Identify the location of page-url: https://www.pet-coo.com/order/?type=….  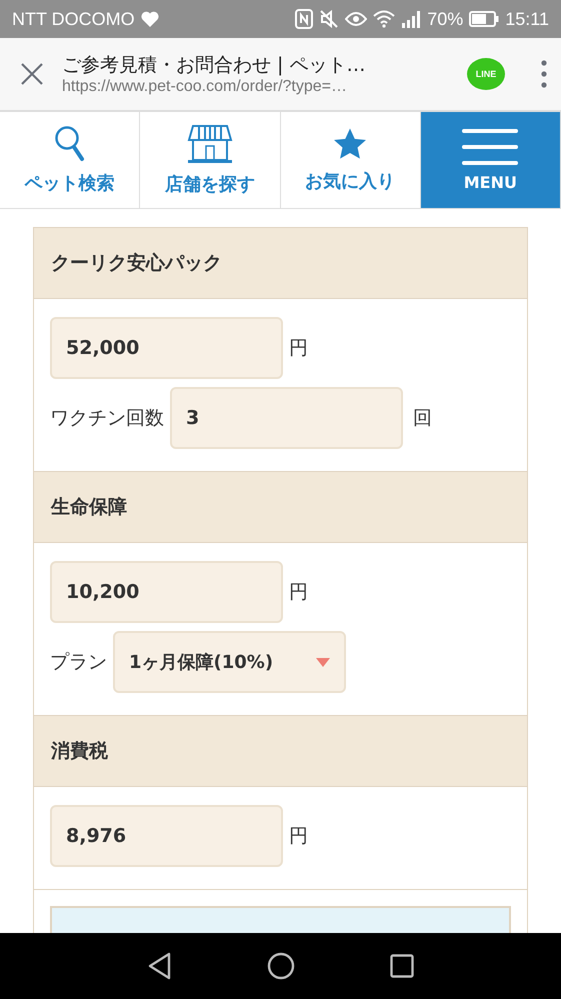
(205, 87).